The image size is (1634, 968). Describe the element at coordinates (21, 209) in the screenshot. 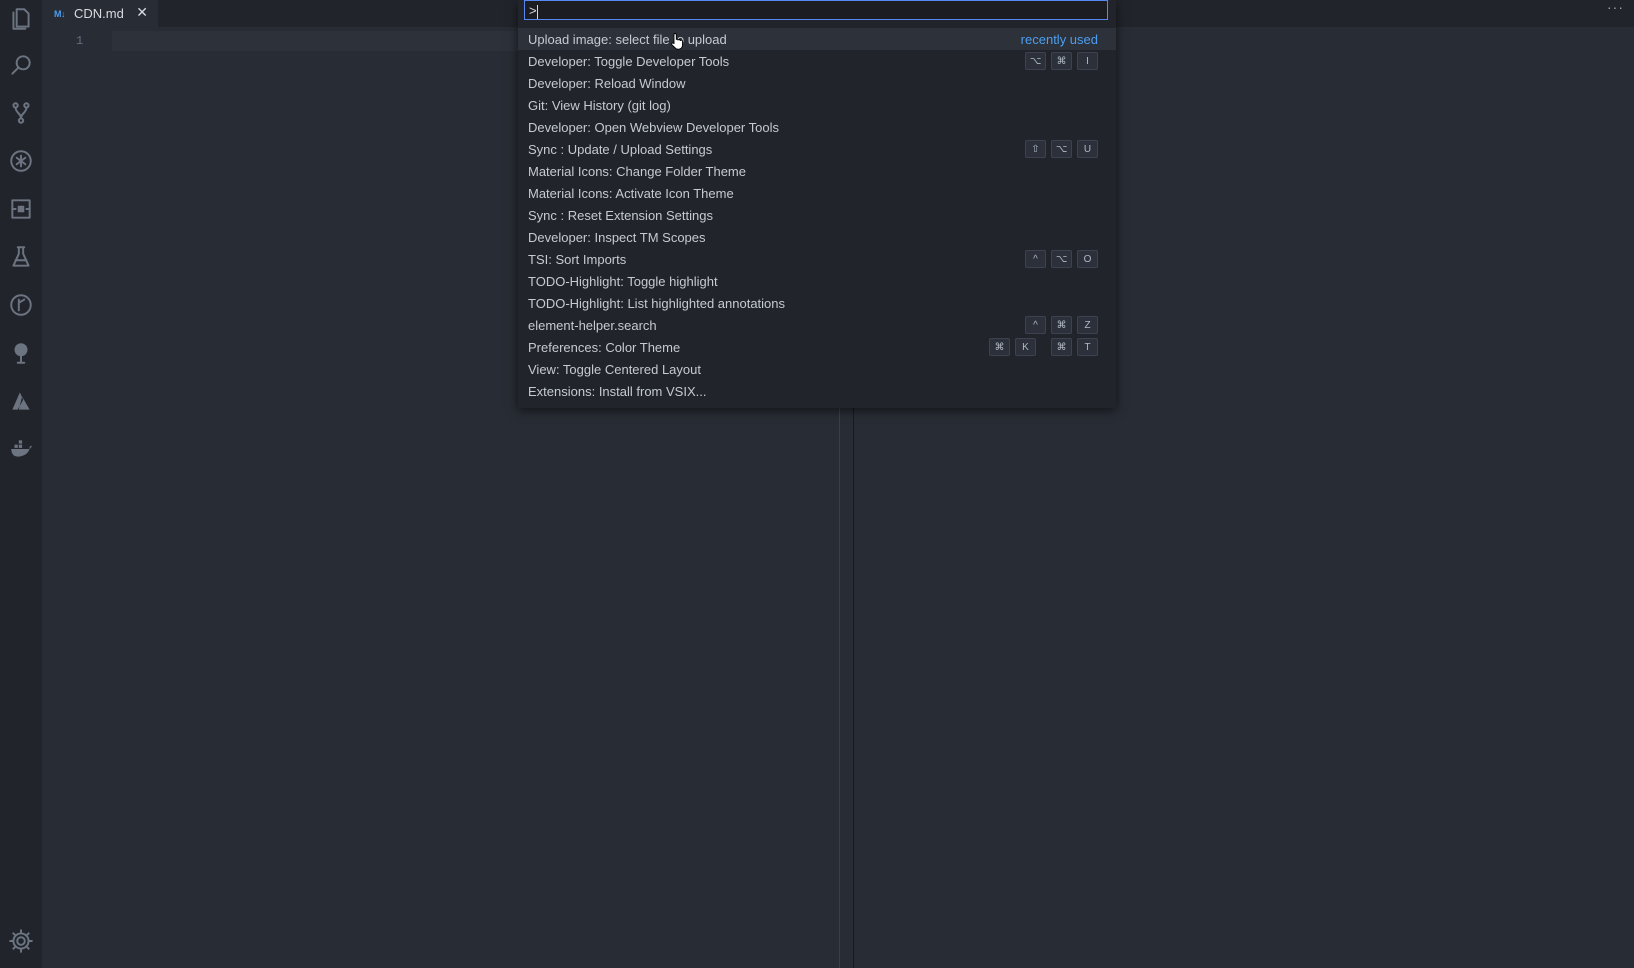

I see `extensions-icon` at that location.